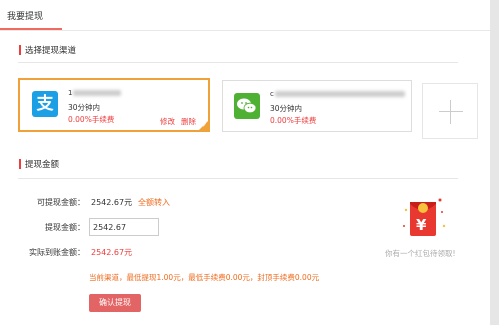  What do you see at coordinates (188, 121) in the screenshot?
I see `delete-link: 删除` at bounding box center [188, 121].